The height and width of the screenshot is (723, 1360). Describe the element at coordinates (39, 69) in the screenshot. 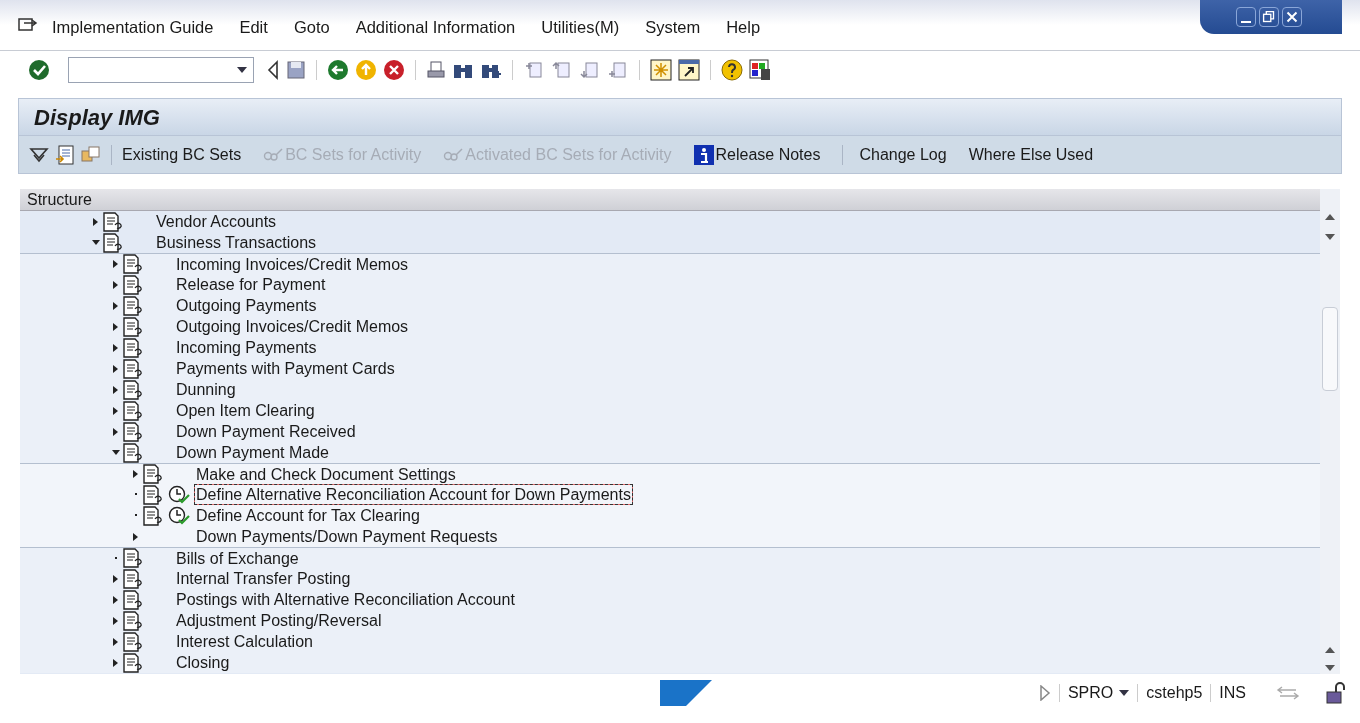

I see `checkmark-icon` at that location.